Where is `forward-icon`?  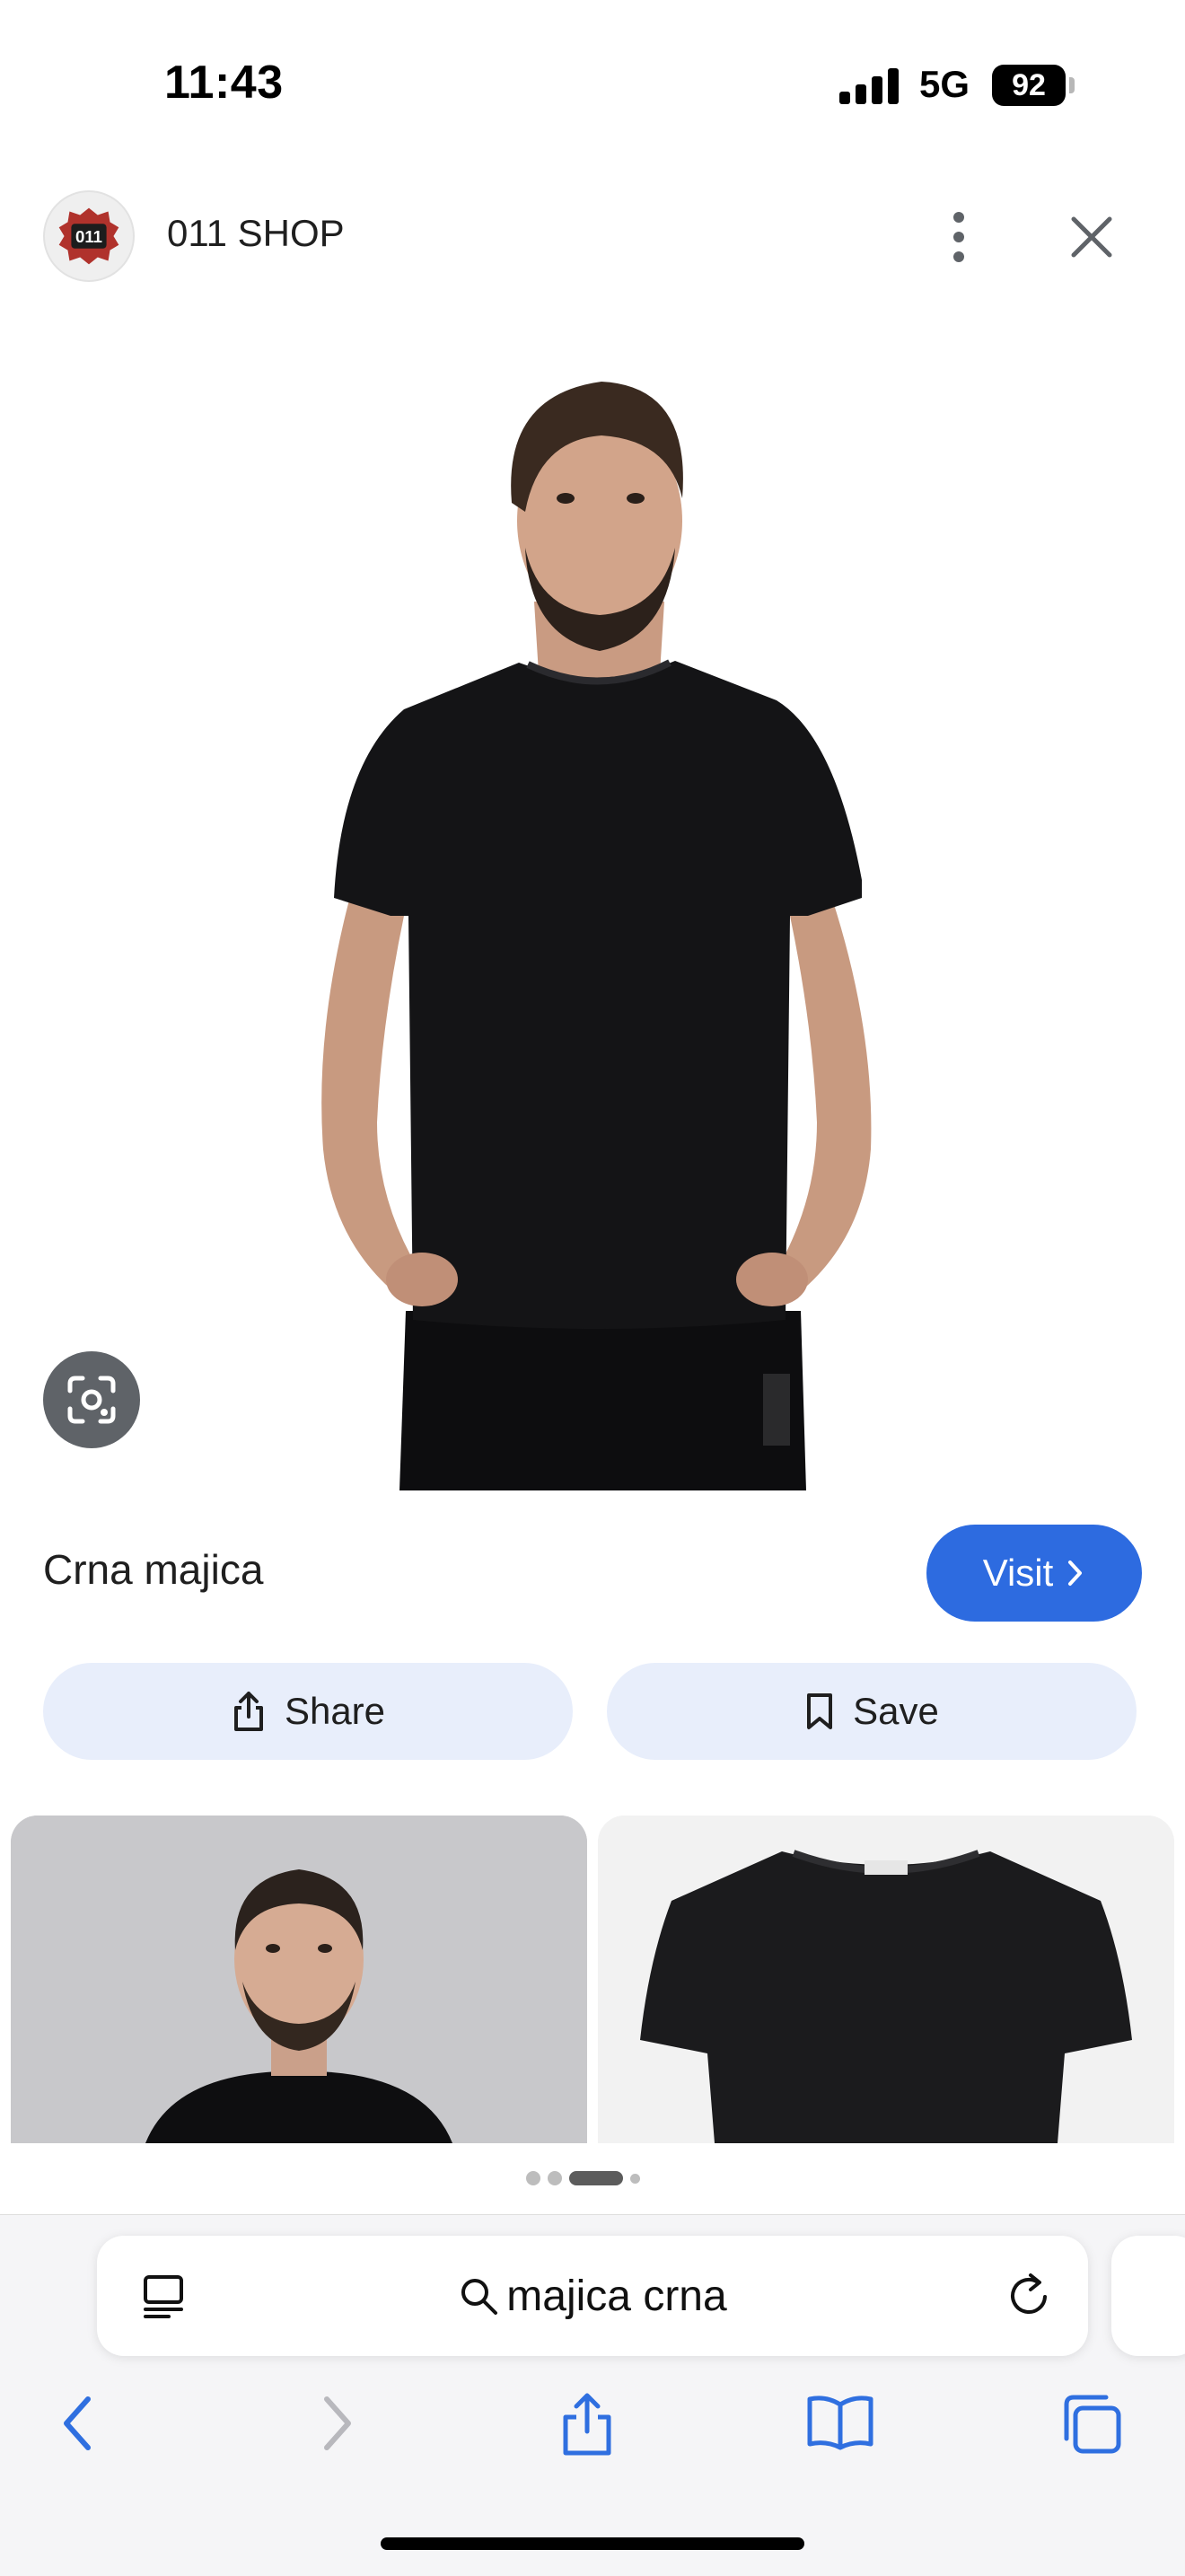 forward-icon is located at coordinates (337, 2423).